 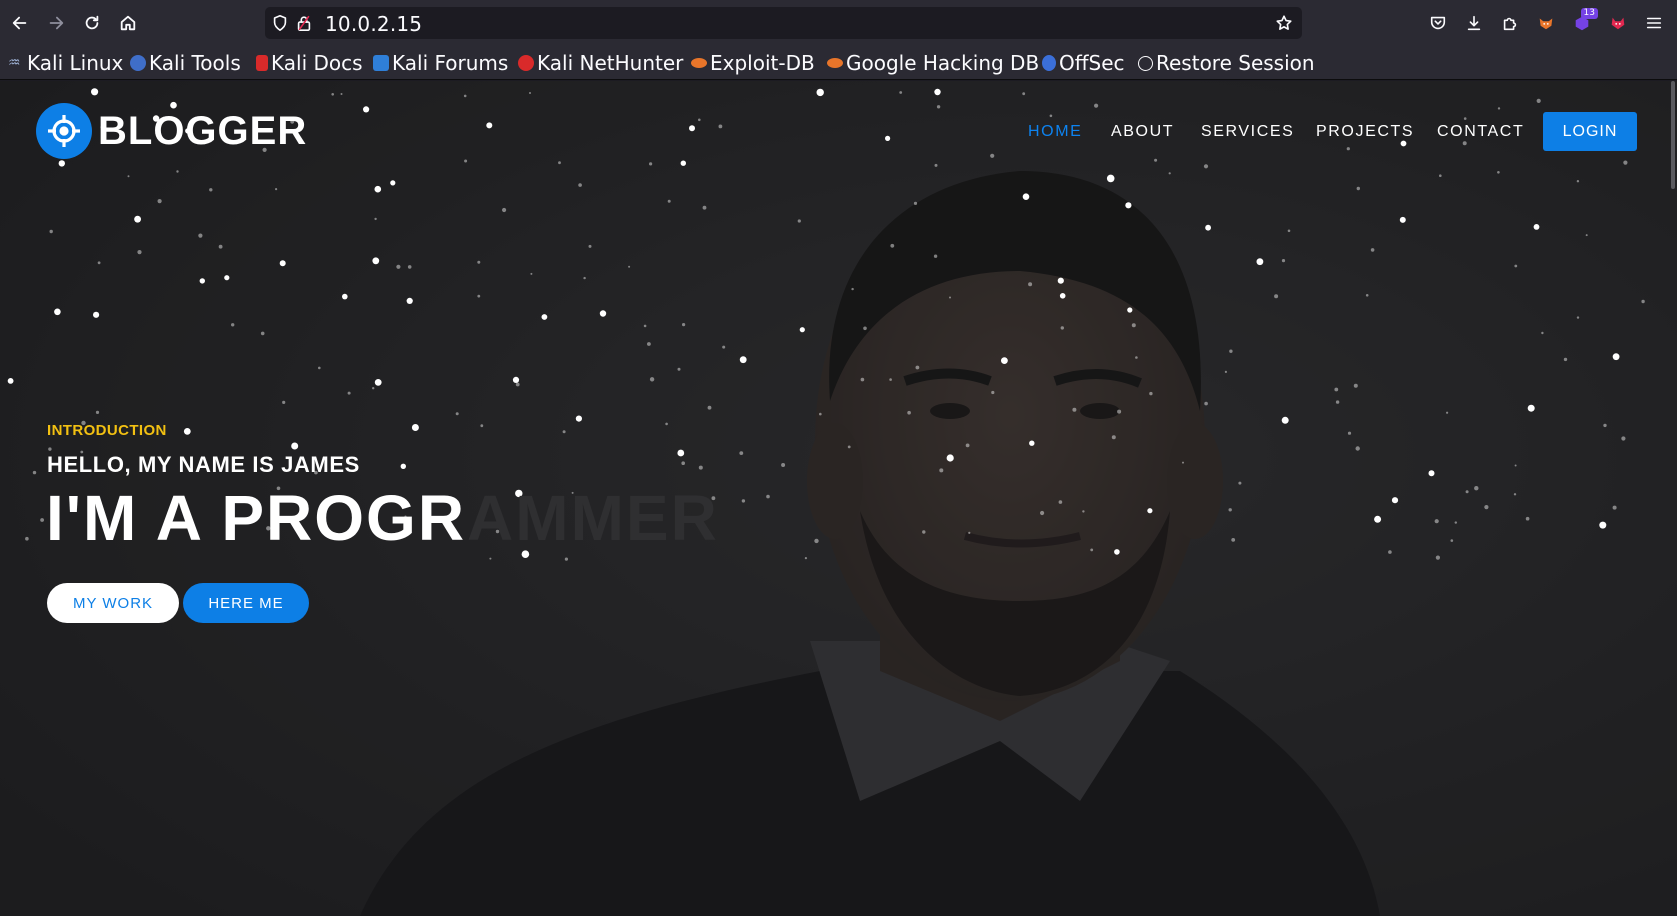 What do you see at coordinates (1474, 23) in the screenshot?
I see `downloads-button` at bounding box center [1474, 23].